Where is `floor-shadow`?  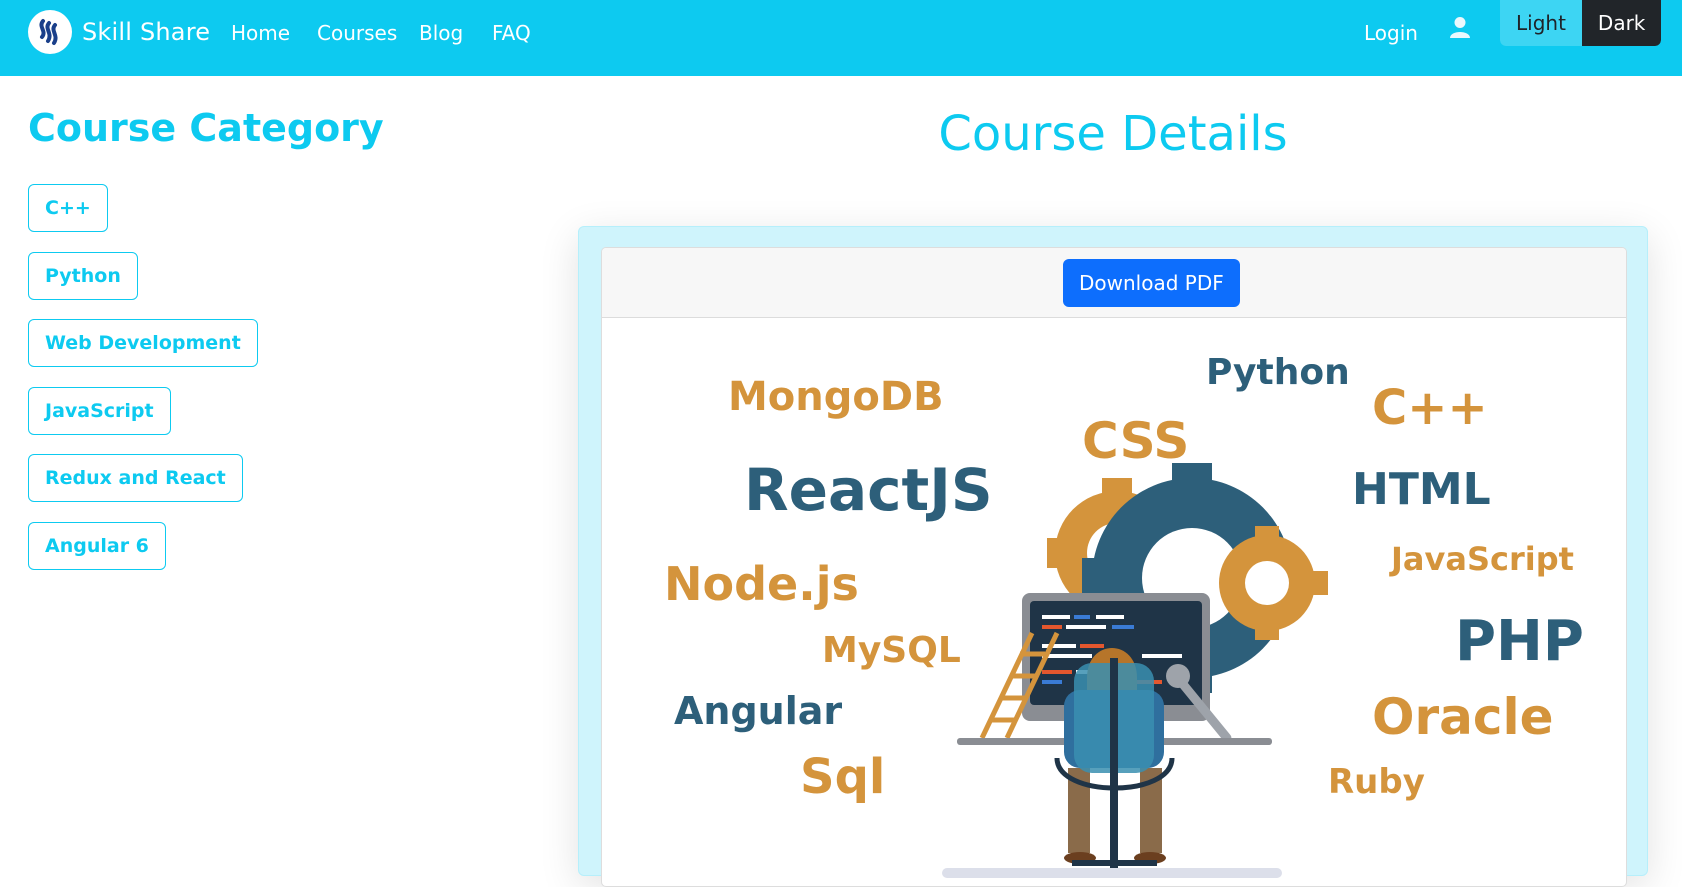 floor-shadow is located at coordinates (1112, 873).